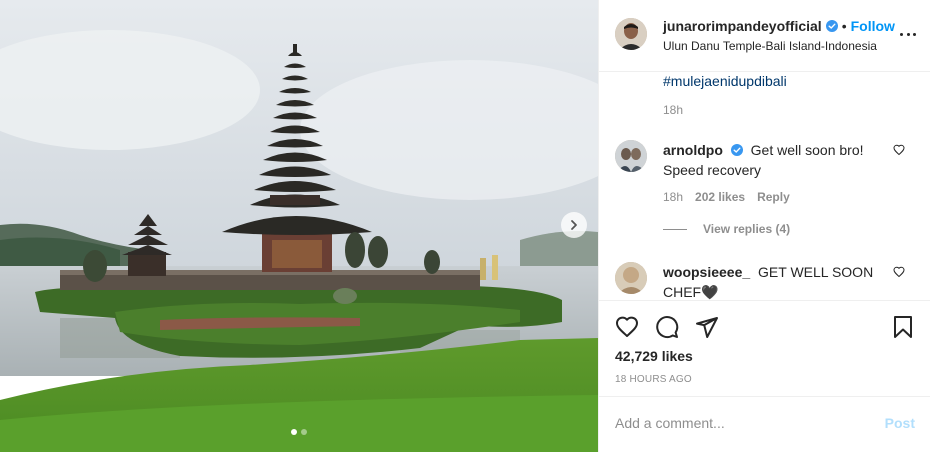 This screenshot has width=930, height=452. What do you see at coordinates (654, 356) in the screenshot?
I see `likes-count: 42,729 likes` at bounding box center [654, 356].